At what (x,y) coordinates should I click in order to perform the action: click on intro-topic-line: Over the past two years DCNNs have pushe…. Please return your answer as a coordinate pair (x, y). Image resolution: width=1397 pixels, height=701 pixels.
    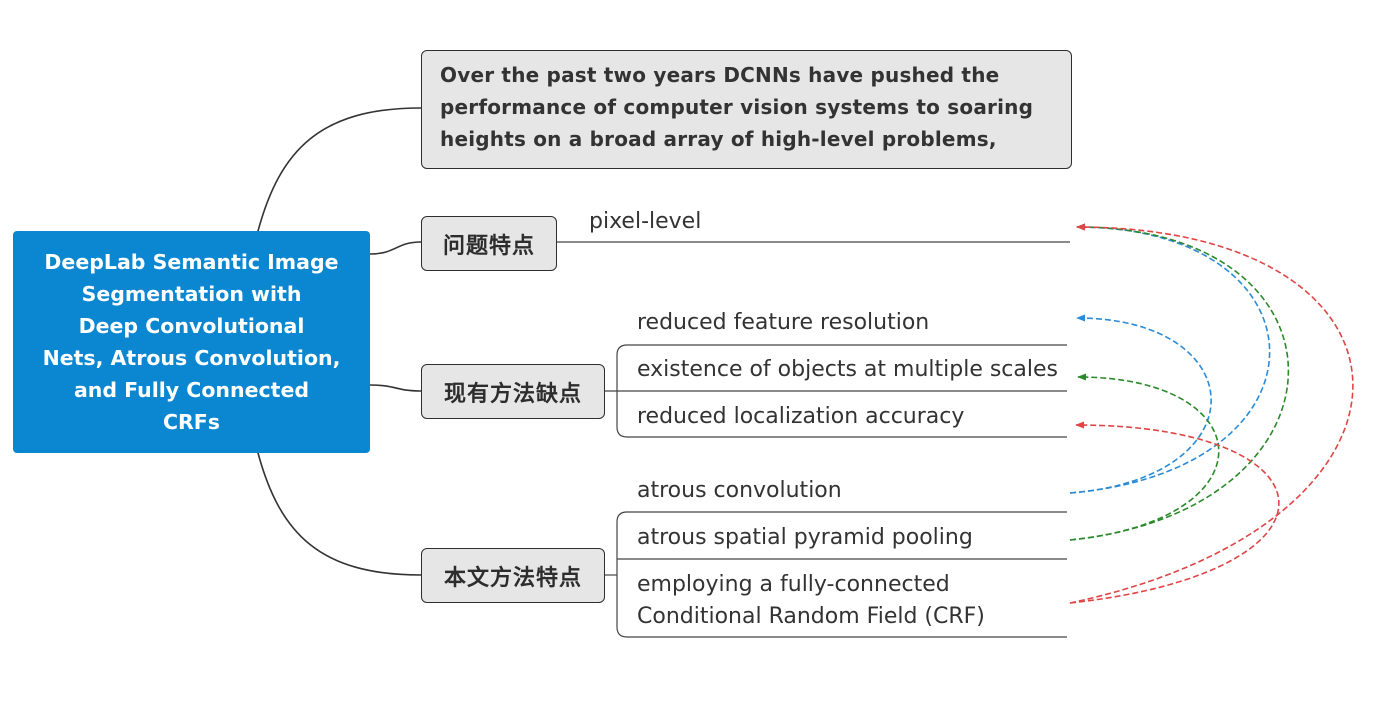
    Looking at the image, I should click on (720, 75).